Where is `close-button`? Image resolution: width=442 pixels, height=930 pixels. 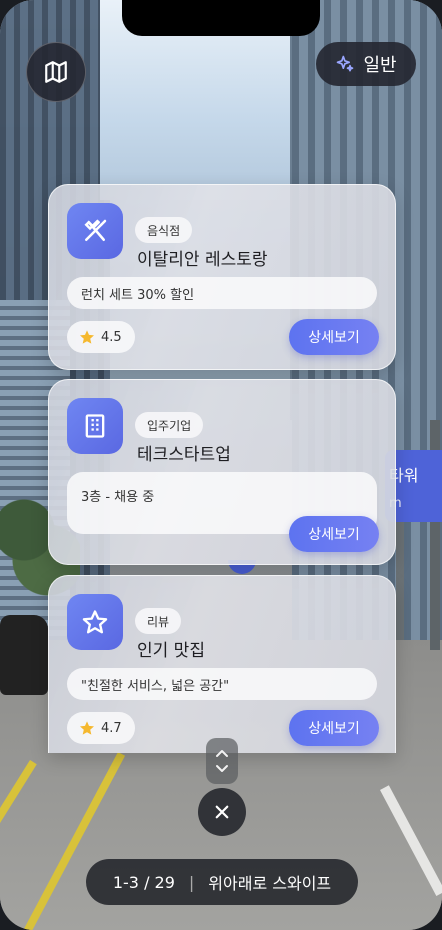
close-button is located at coordinates (222, 812).